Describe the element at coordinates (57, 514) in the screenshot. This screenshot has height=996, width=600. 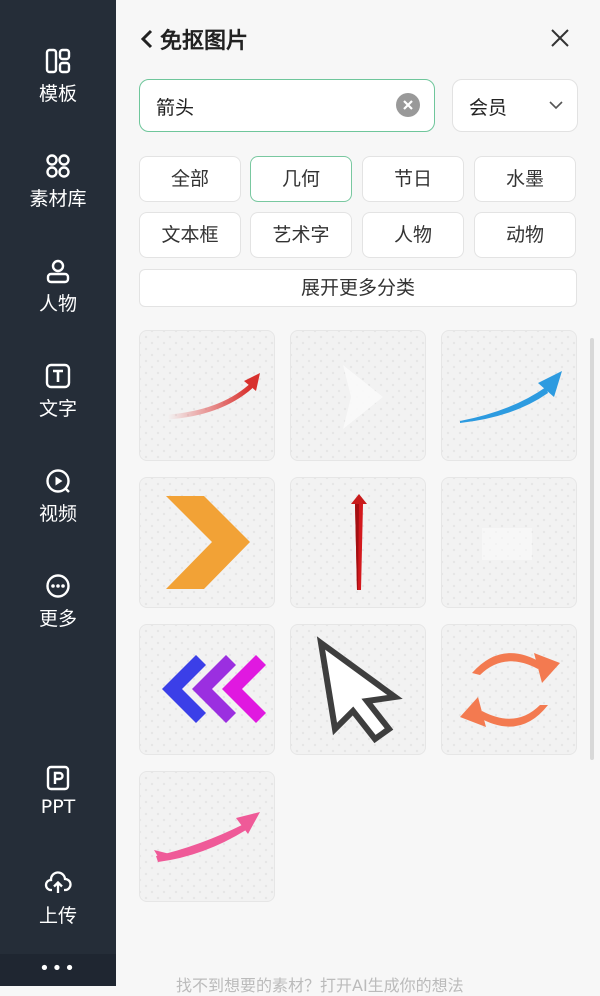
I see `nav-video-label: 视频` at that location.